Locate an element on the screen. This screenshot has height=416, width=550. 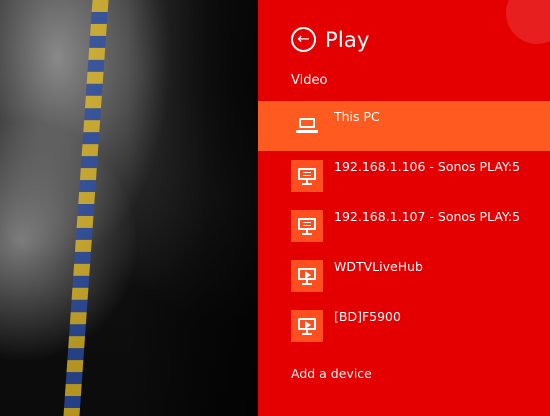
device-label: 192.168.1.106 - Sonos PLAY:5 is located at coordinates (427, 166).